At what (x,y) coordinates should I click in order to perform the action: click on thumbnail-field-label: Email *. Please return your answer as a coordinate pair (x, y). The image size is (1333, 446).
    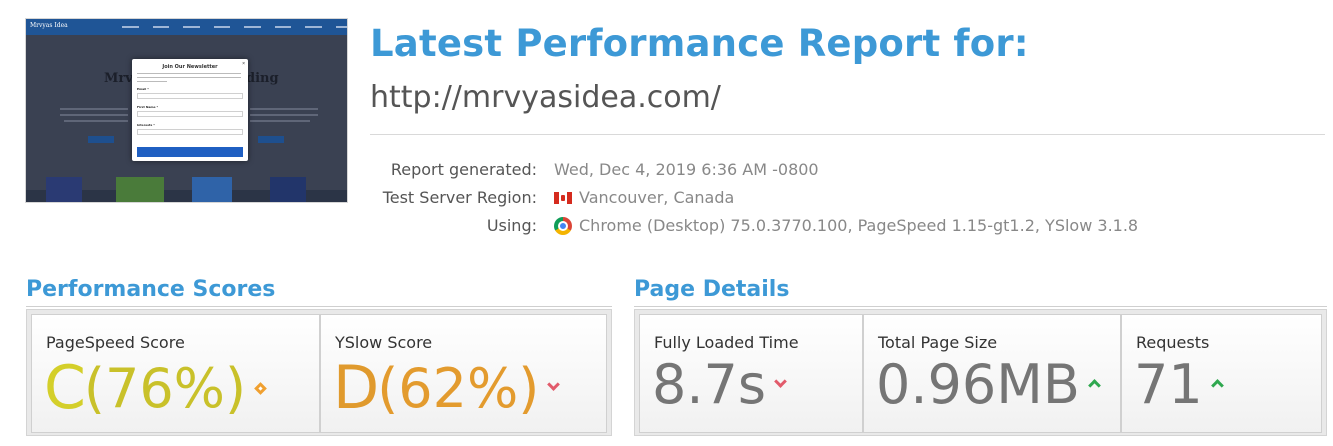
    Looking at the image, I should click on (143, 89).